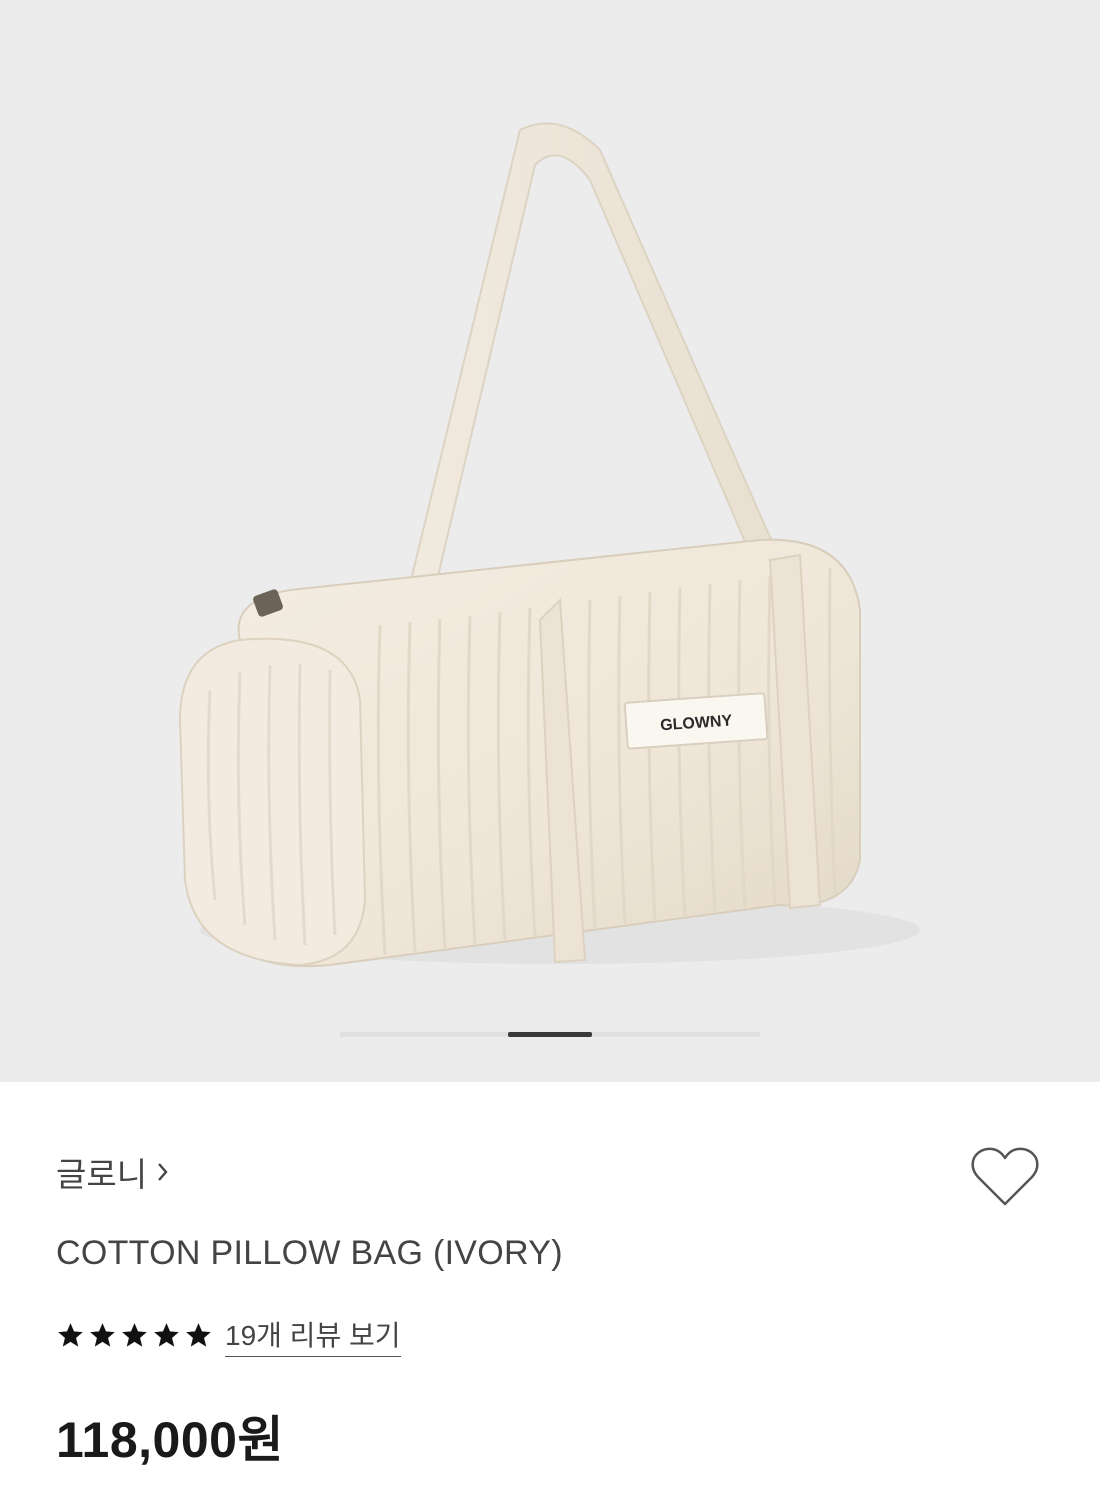 The height and width of the screenshot is (1500, 1100). Describe the element at coordinates (170, 1440) in the screenshot. I see `product-price: 118,000원` at that location.